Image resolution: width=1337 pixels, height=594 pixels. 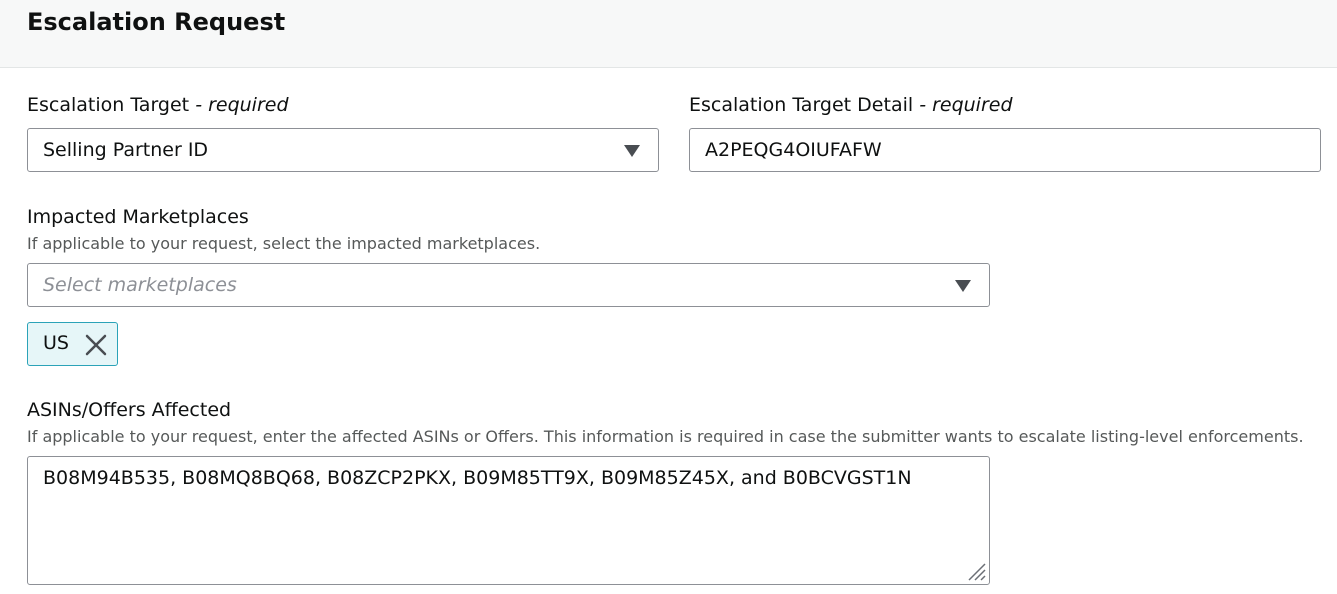 What do you see at coordinates (138, 217) in the screenshot?
I see `impacted-marketplaces-label: Impacted Marketplaces` at bounding box center [138, 217].